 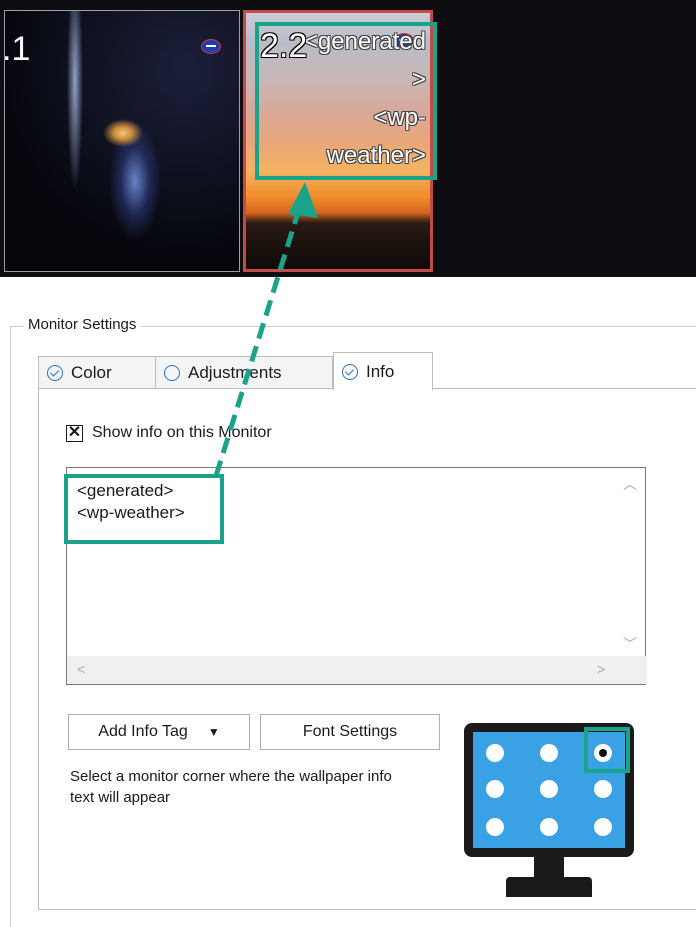 I want to click on corner-dot-bottom-center, so click(x=549, y=827).